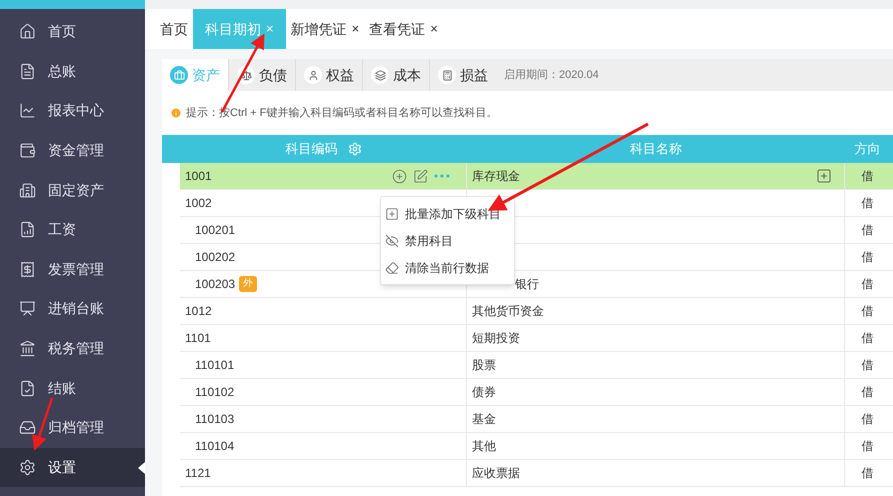 The image size is (893, 496). Describe the element at coordinates (215, 230) in the screenshot. I see `account-code: 100201` at that location.